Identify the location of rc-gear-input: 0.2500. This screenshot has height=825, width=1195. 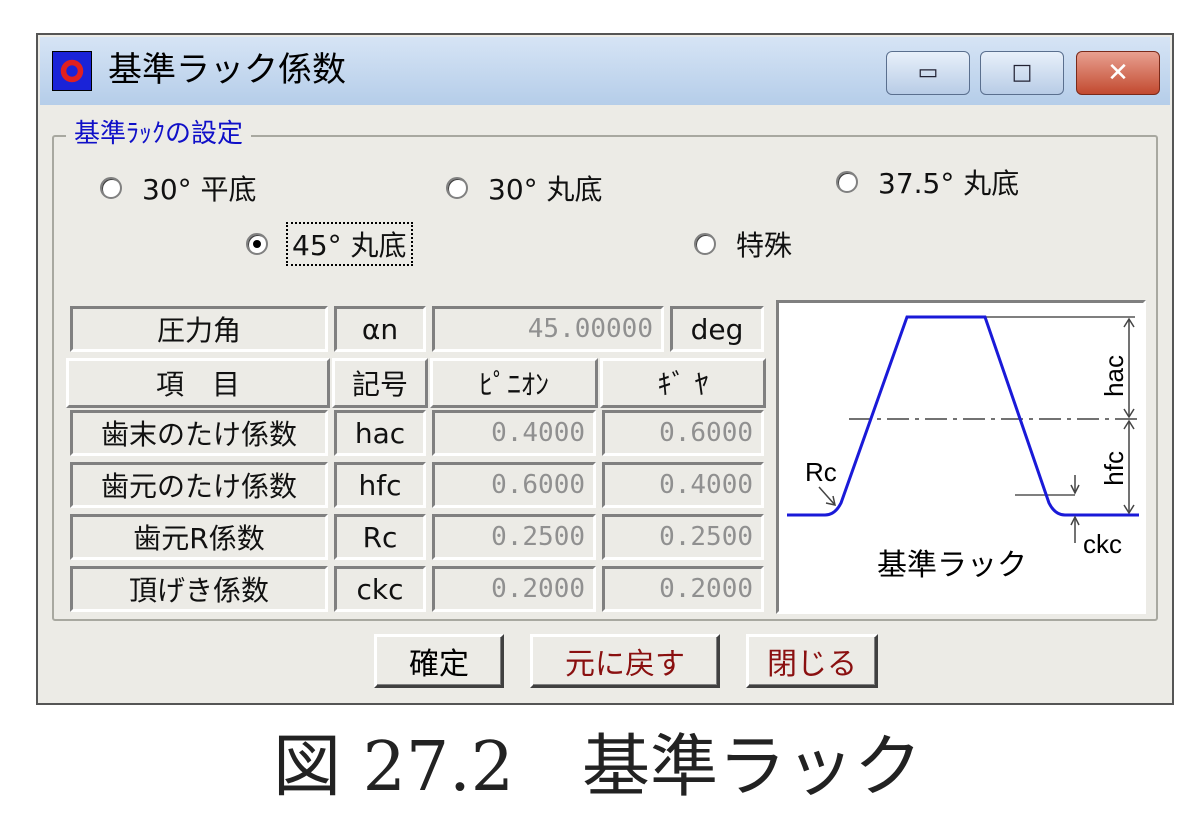
(683, 537).